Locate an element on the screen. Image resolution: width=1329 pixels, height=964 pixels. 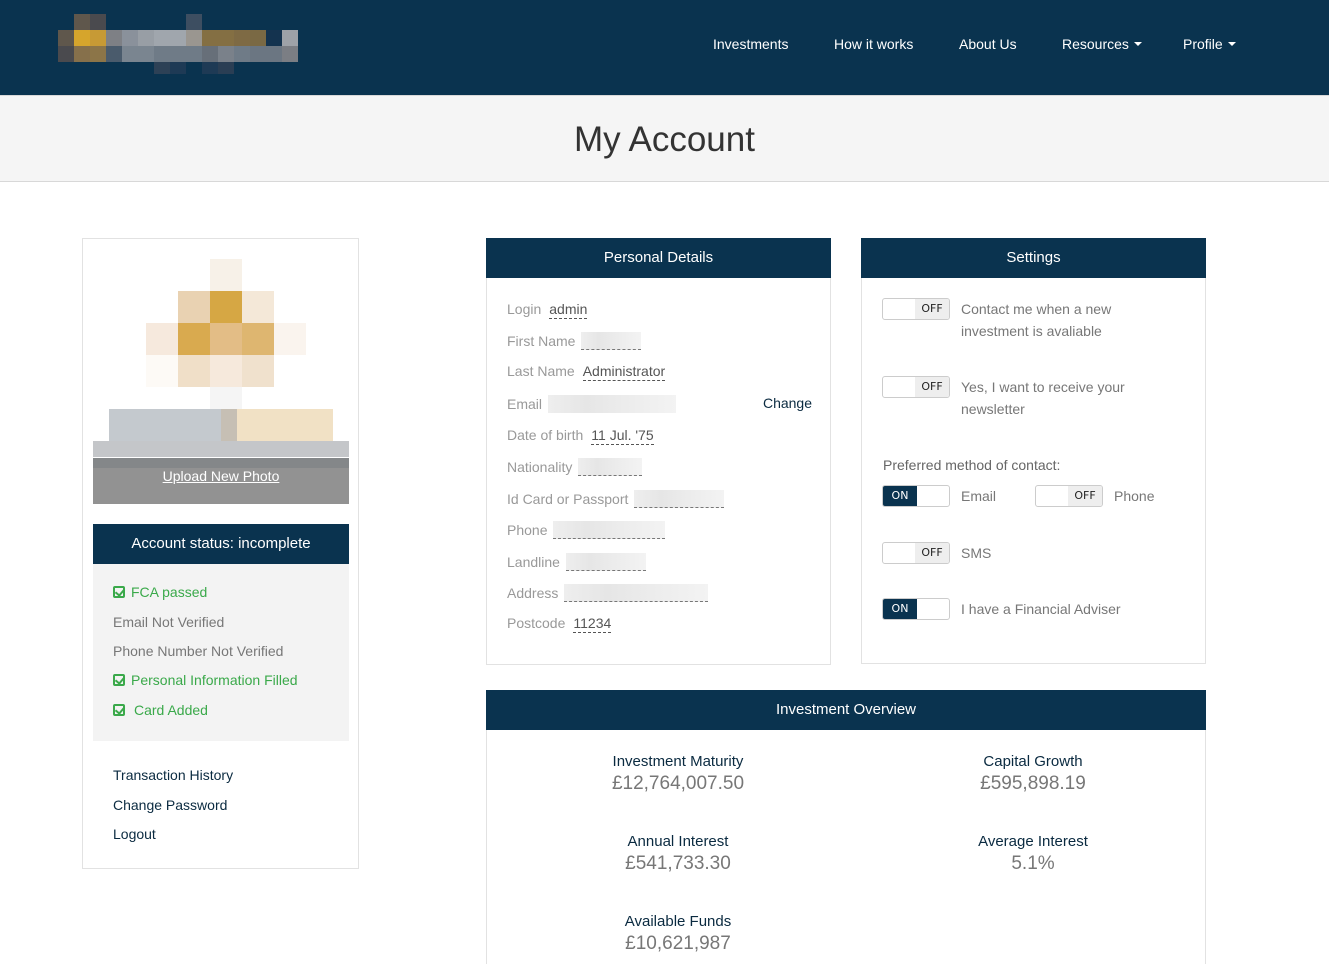
toggle-contact-email: ON is located at coordinates (916, 496).